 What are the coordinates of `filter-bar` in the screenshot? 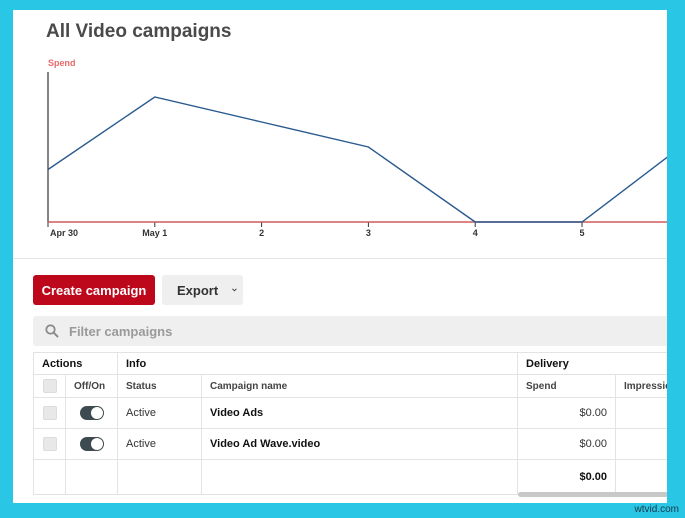 It's located at (350, 331).